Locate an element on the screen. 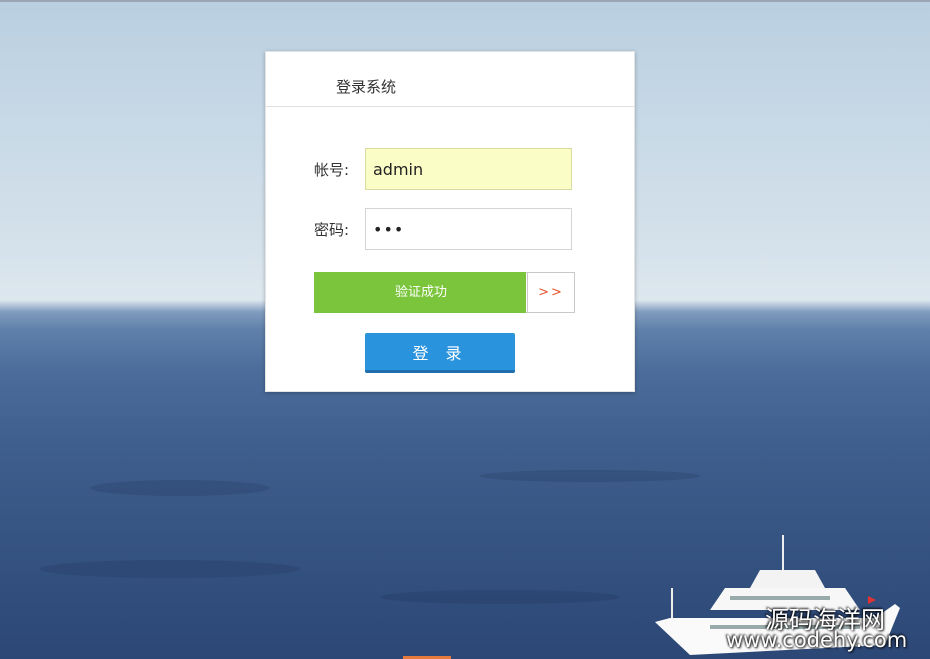 This screenshot has width=930, height=659. slide-verify-status: 验证成功 is located at coordinates (420, 292).